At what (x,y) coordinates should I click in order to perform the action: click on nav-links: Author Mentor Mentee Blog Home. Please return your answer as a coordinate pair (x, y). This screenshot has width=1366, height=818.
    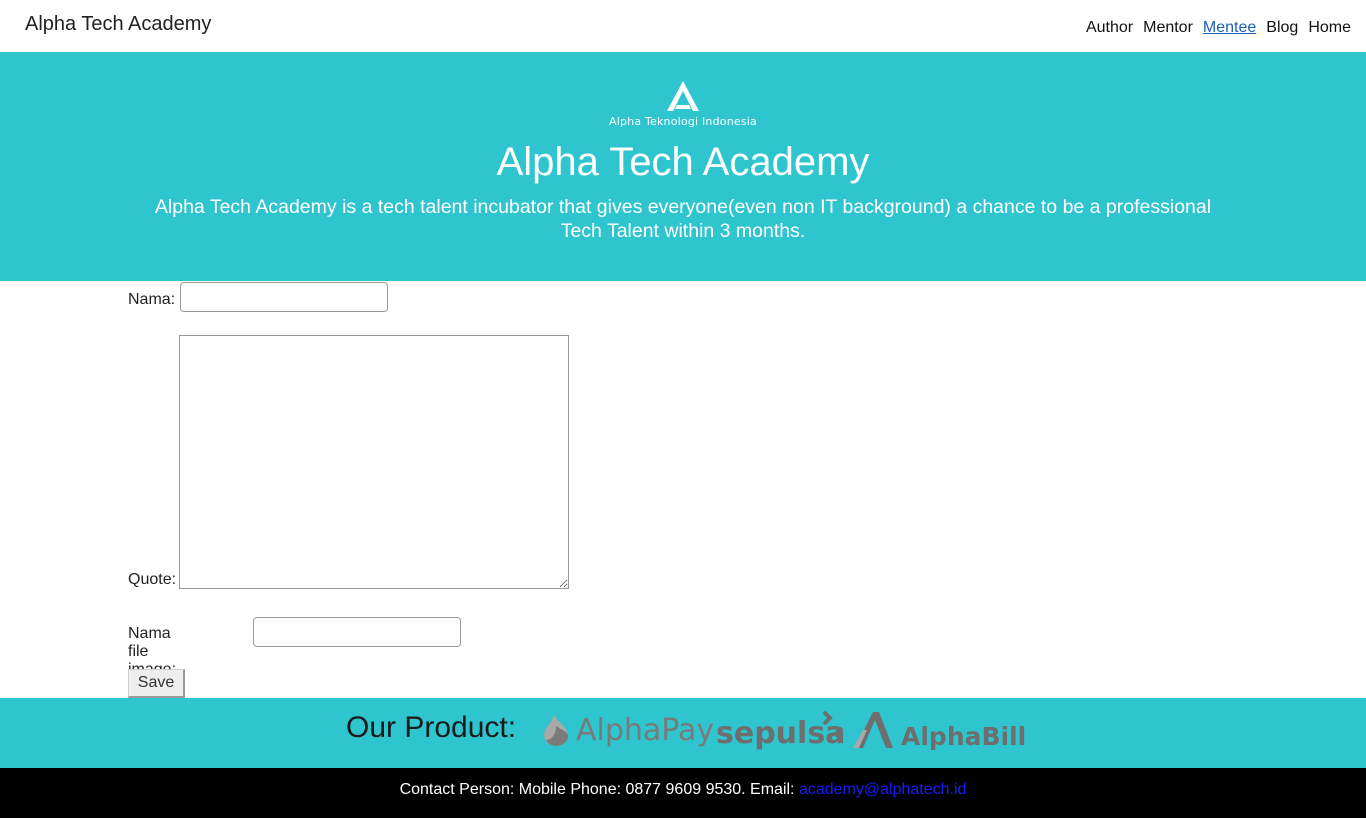
    Looking at the image, I should click on (1218, 28).